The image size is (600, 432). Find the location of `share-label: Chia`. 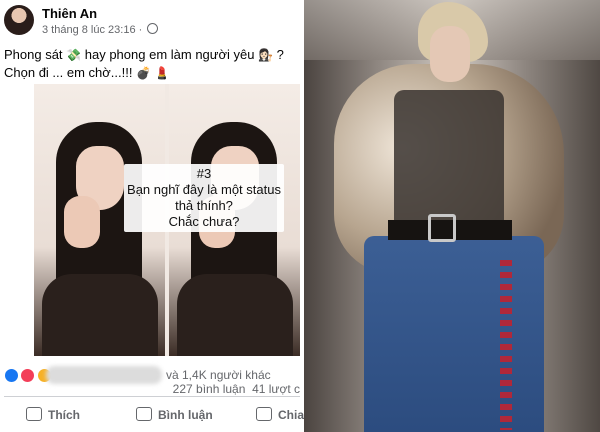

share-label: Chia is located at coordinates (291, 415).